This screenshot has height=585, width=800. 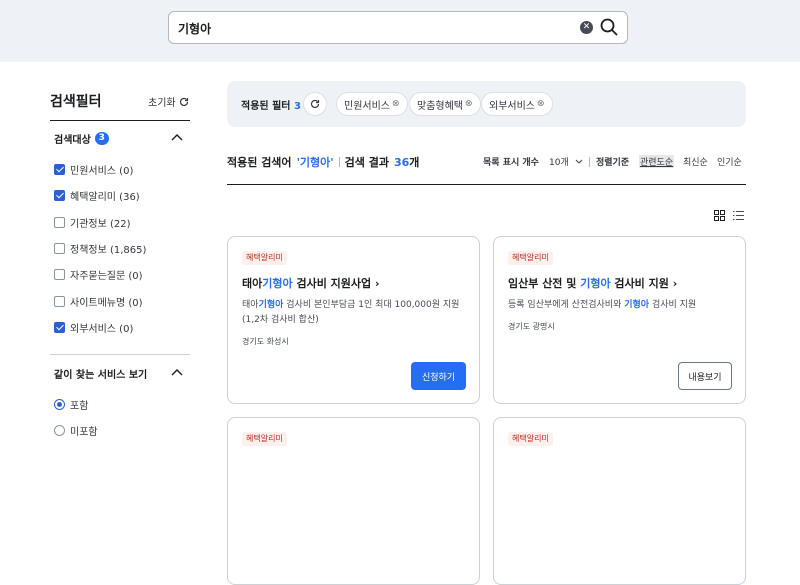 What do you see at coordinates (105, 197) in the screenshot?
I see `checkbox-label: 혜택알리미 (36)` at bounding box center [105, 197].